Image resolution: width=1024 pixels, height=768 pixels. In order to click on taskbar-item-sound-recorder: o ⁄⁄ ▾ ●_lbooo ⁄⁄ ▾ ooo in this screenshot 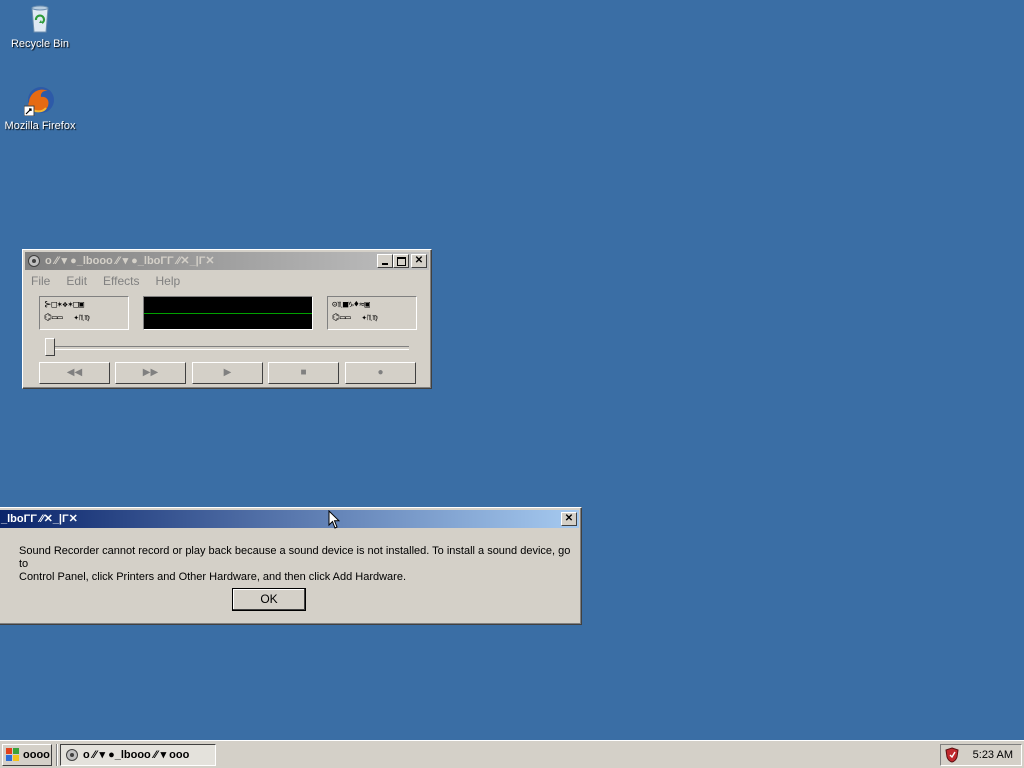, I will do `click(138, 755)`.